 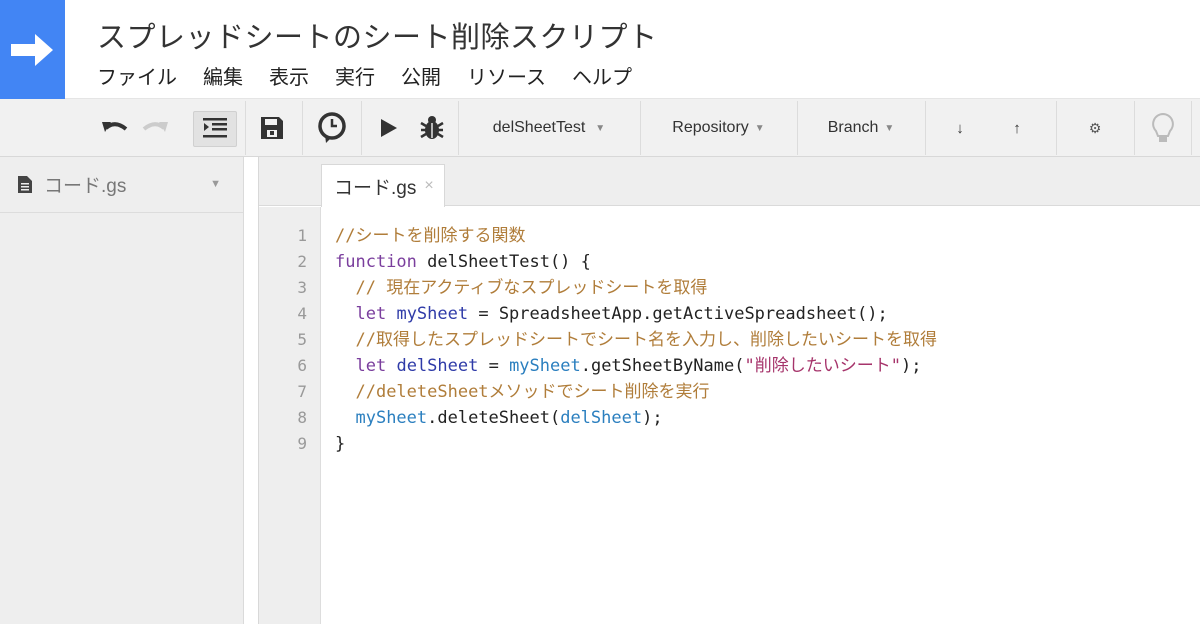 What do you see at coordinates (302, 339) in the screenshot?
I see `line-number: 5` at bounding box center [302, 339].